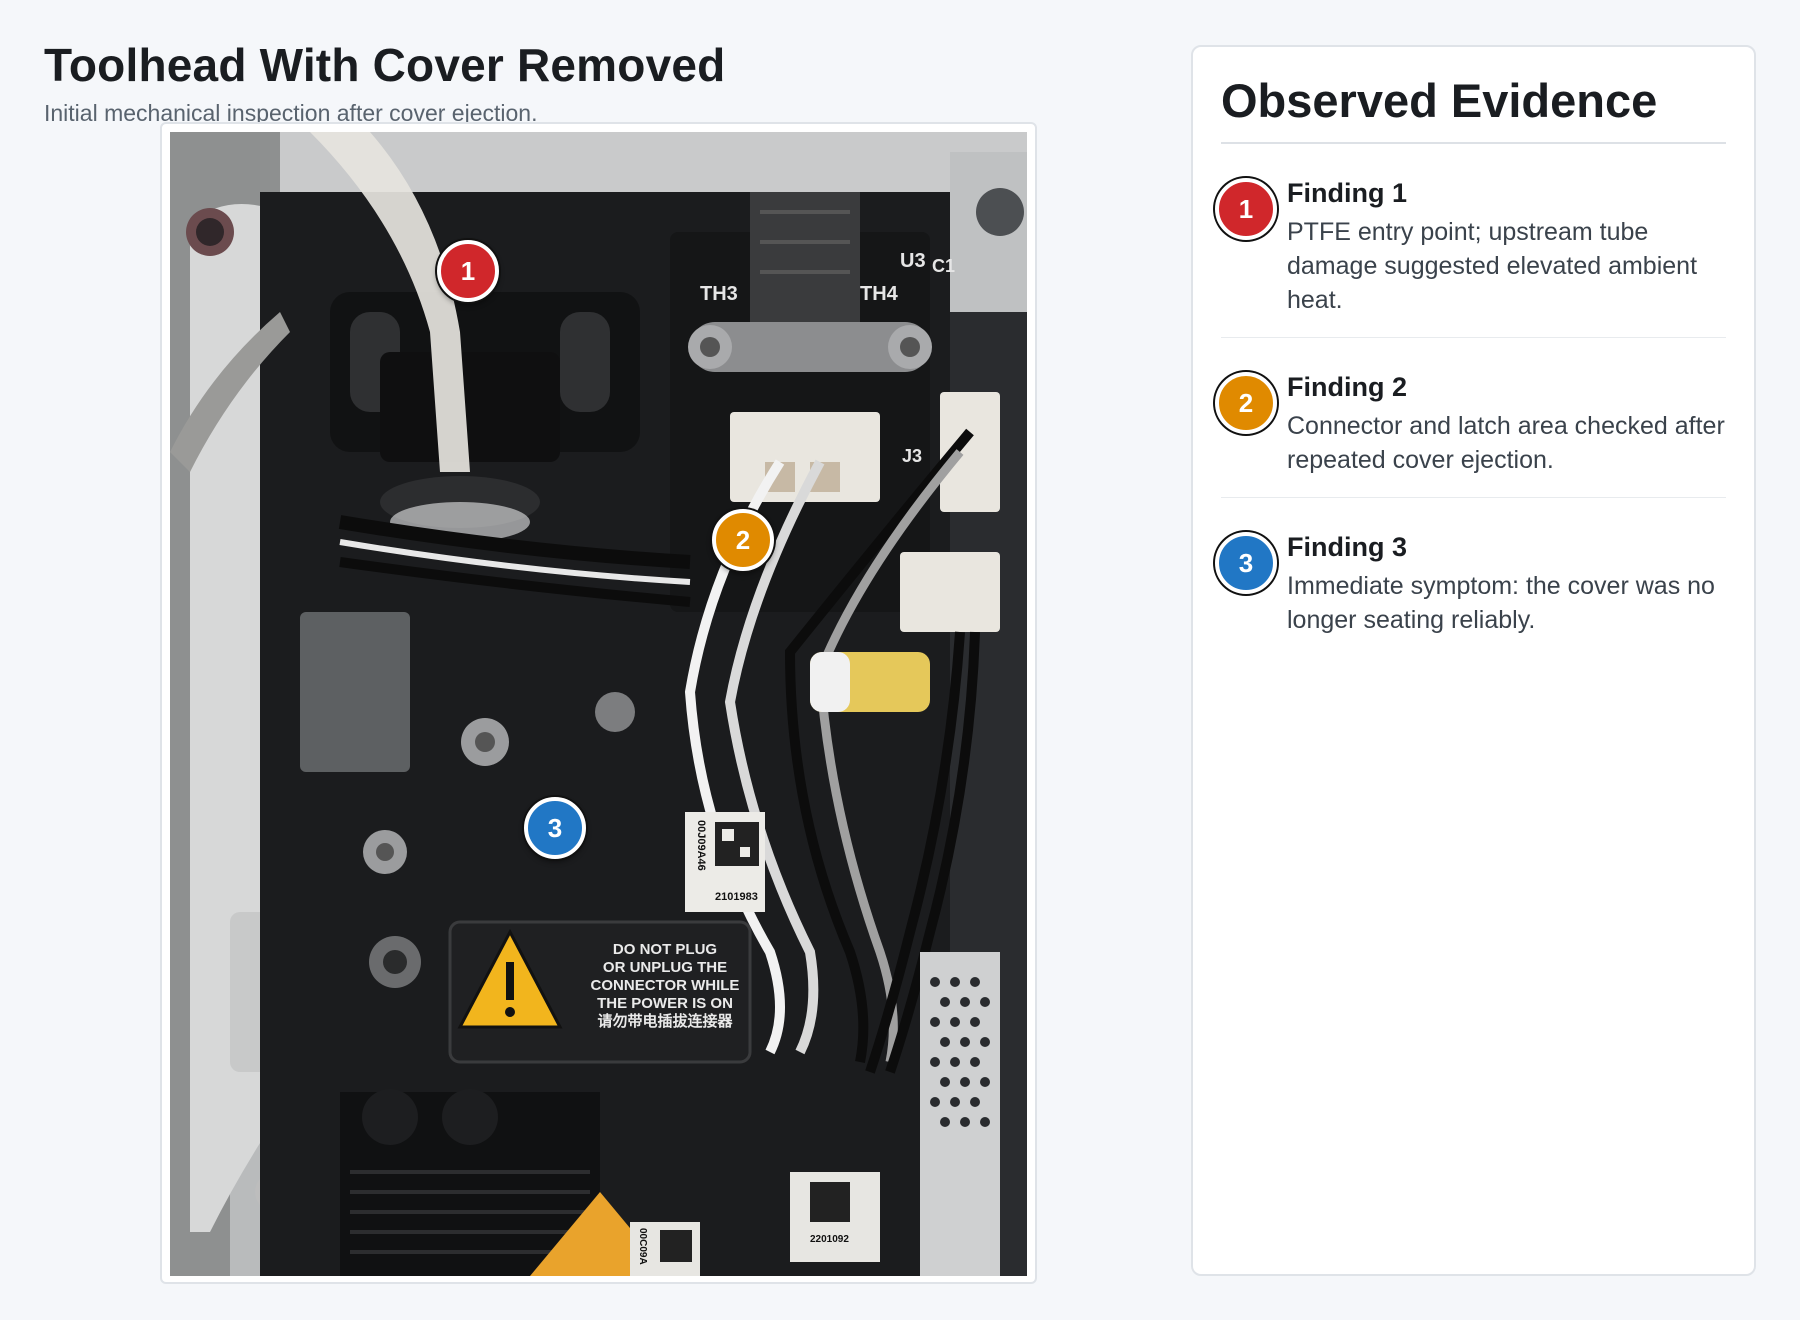  I want to click on marker-3-number: 3, so click(555, 827).